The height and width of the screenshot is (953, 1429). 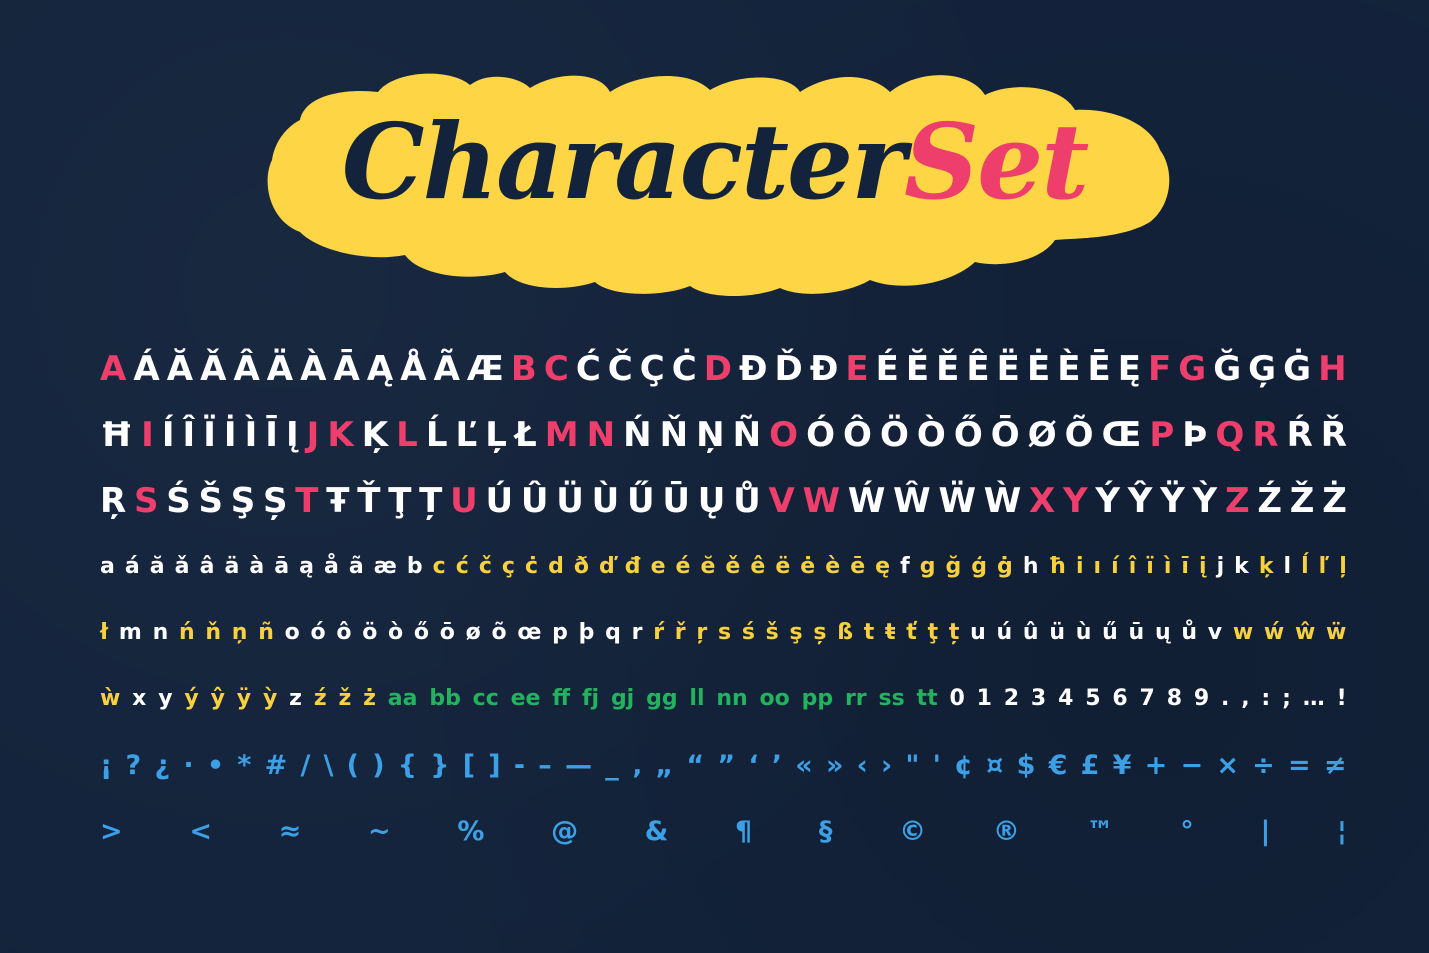 What do you see at coordinates (623, 161) in the screenshot?
I see `title-word-character: Character` at bounding box center [623, 161].